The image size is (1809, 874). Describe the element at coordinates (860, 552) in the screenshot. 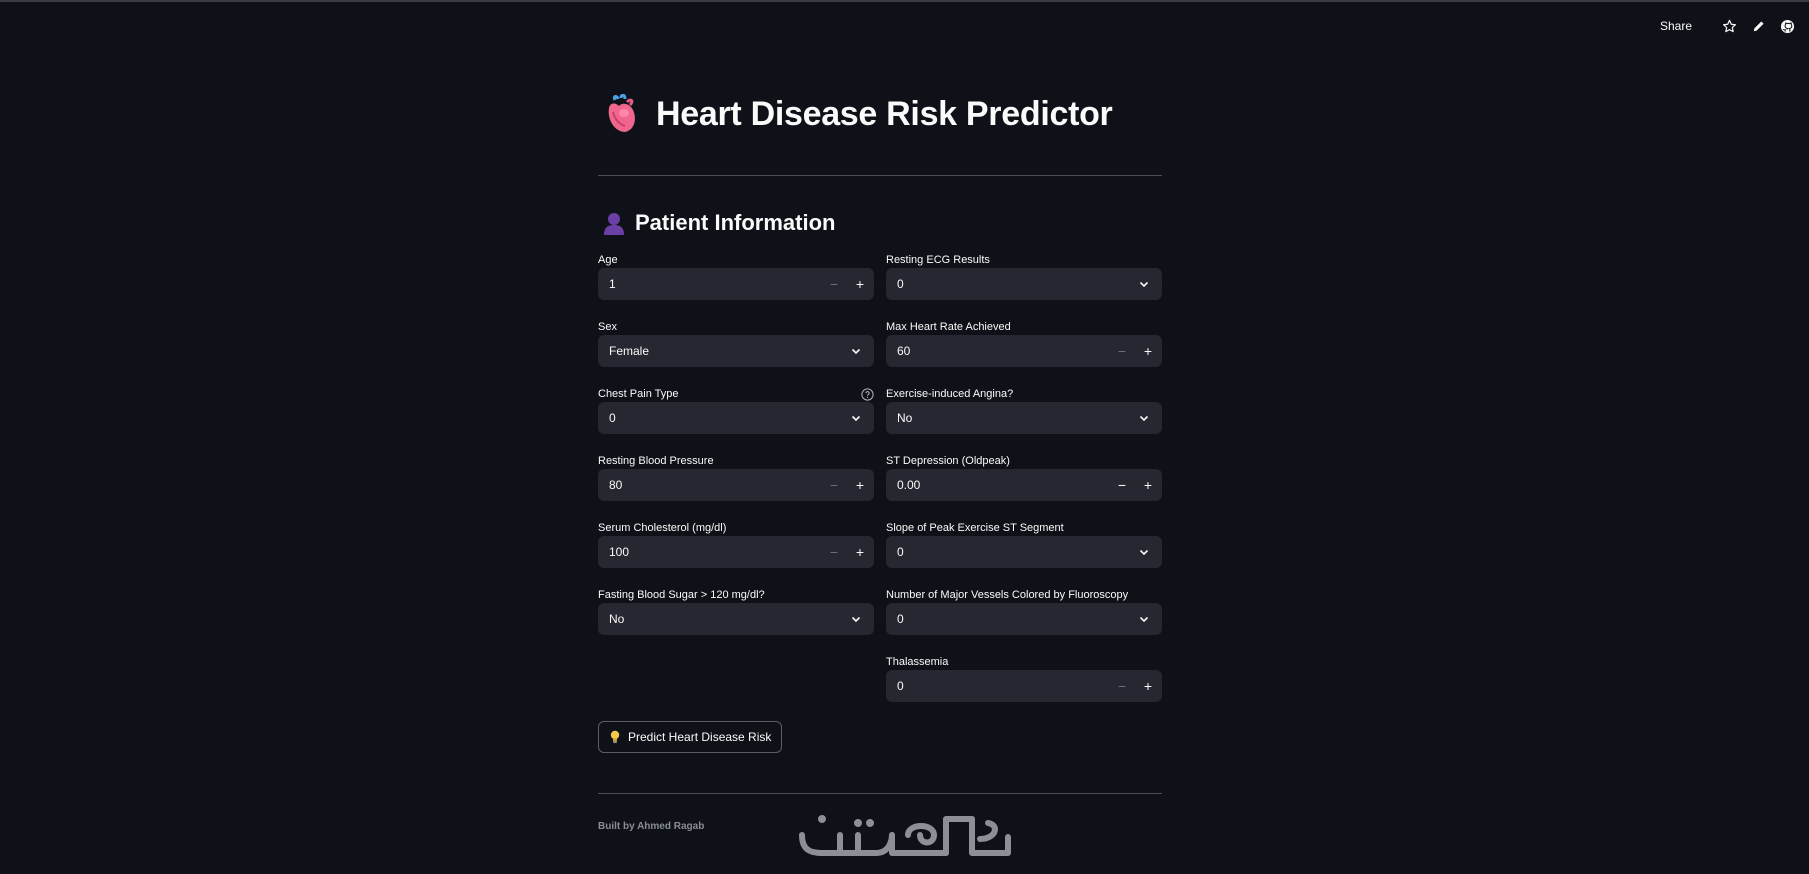

I see `cholesterol-increment-button: +` at that location.